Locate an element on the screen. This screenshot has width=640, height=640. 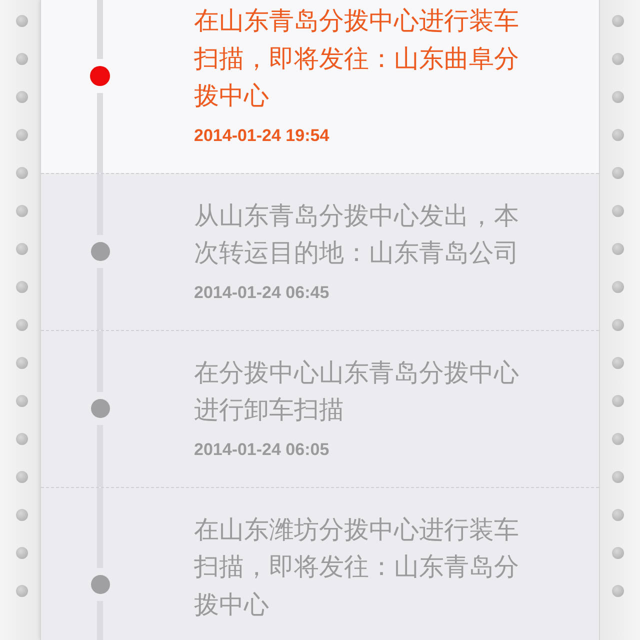
event-description: 在山东潍坊分拨中心进行装车扫描，即将发往：山东青岛分拨中心 is located at coordinates (357, 567).